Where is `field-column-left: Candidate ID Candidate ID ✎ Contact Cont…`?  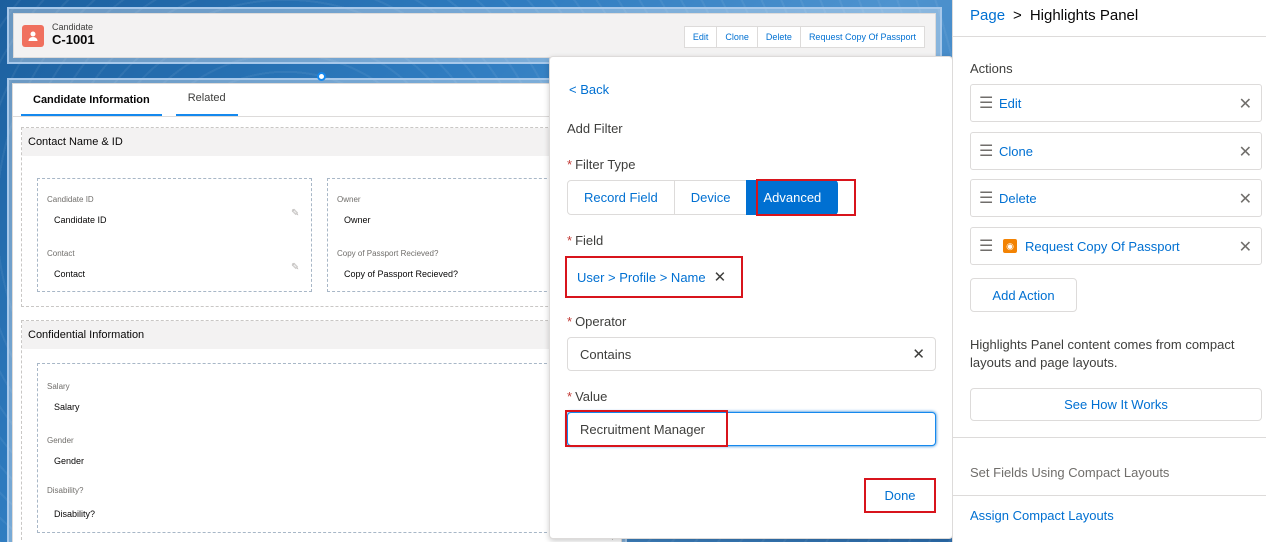 field-column-left: Candidate ID Candidate ID ✎ Contact Cont… is located at coordinates (174, 235).